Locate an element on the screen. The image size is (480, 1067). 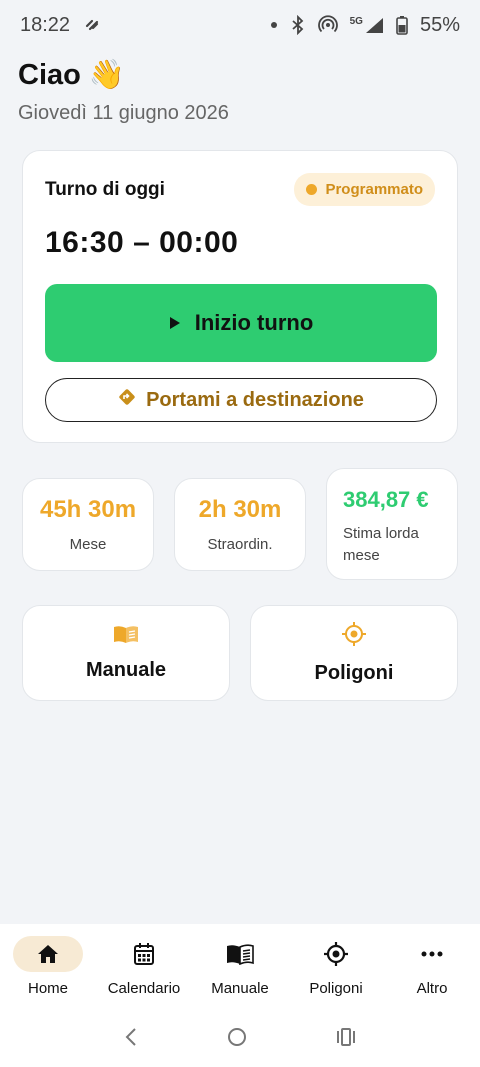
stat-value: 384,87 € is located at coordinates (386, 499).